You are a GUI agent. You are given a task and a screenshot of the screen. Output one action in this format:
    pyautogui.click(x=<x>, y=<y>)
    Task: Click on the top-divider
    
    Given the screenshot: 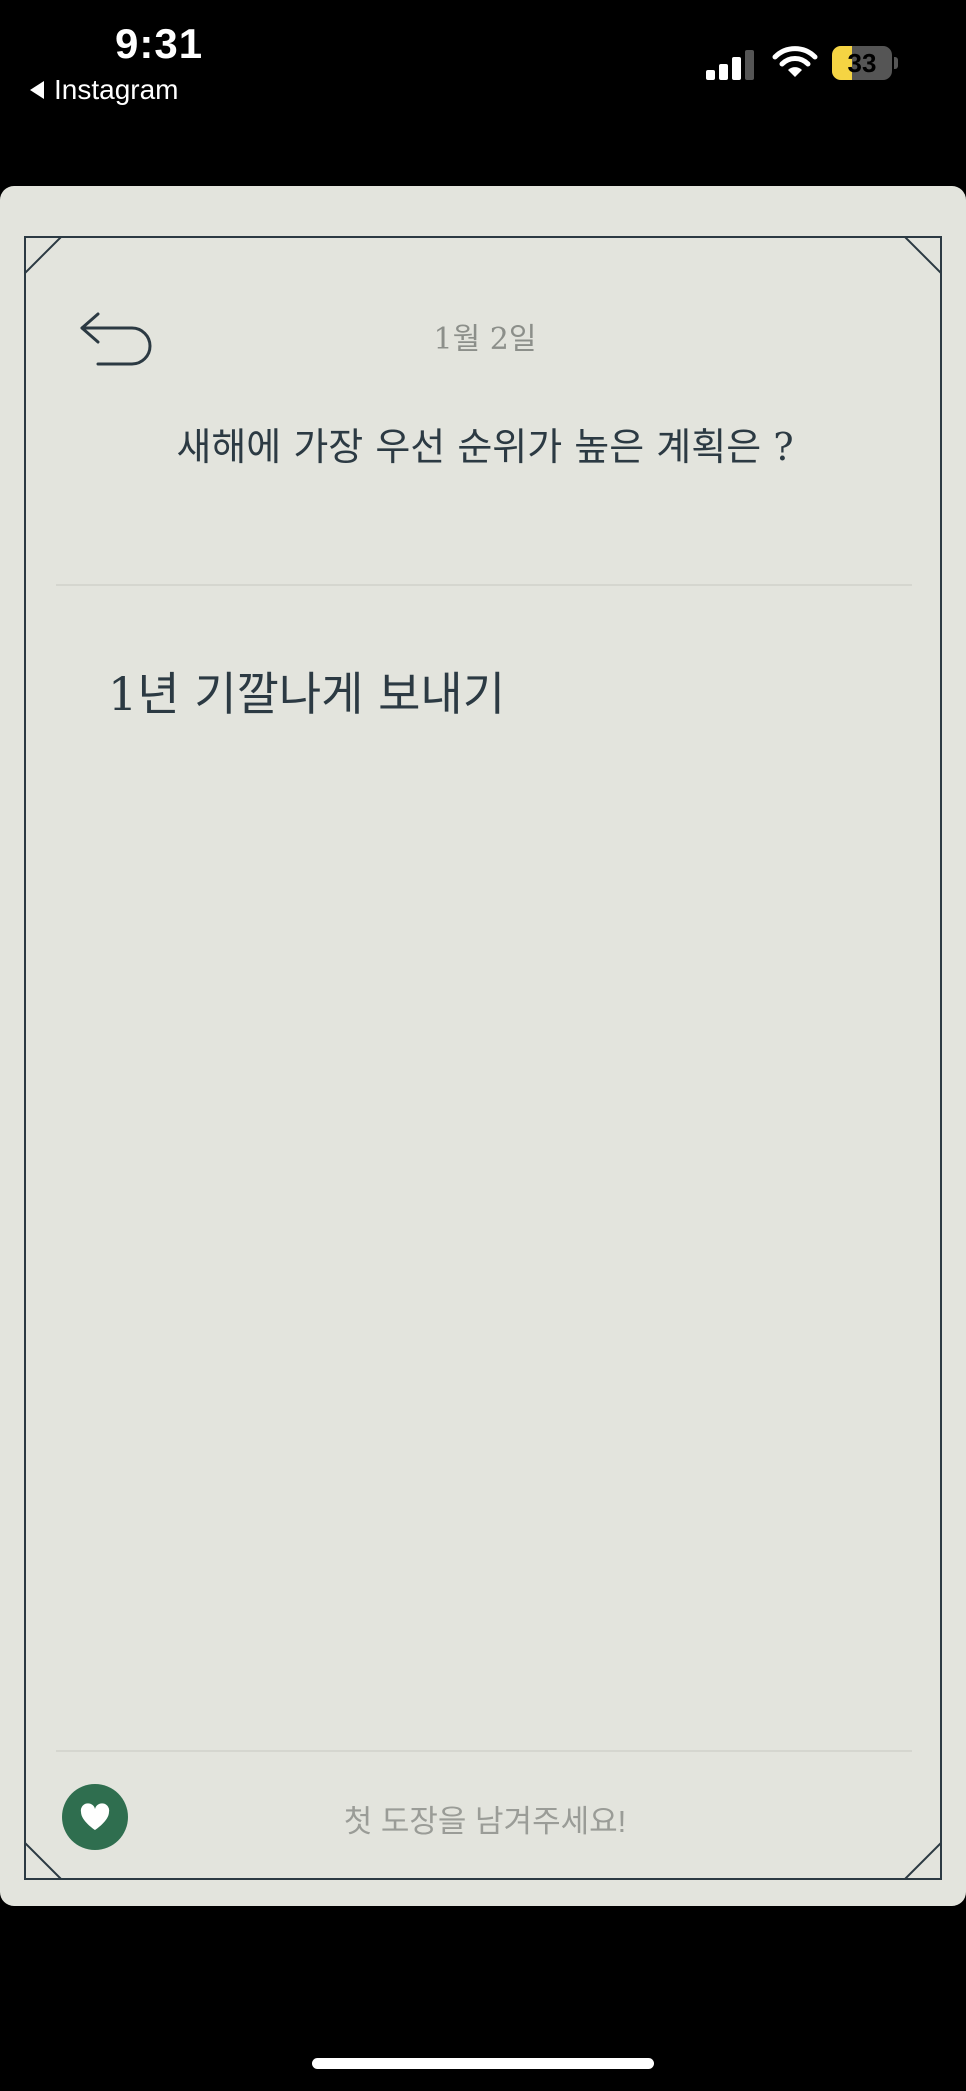 What is the action you would take?
    pyautogui.click(x=484, y=585)
    